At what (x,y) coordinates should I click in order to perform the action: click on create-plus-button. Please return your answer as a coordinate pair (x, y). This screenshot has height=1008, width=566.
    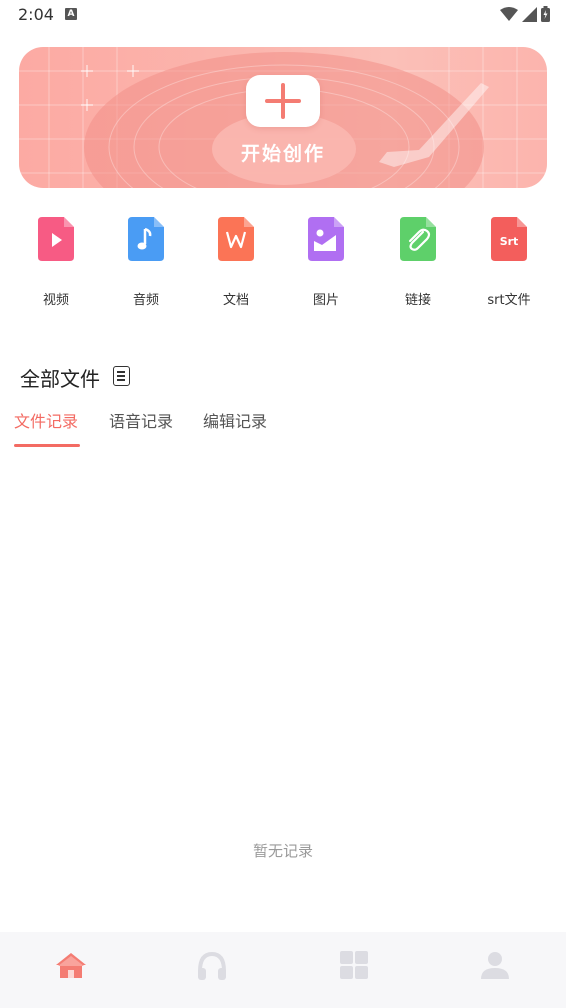
    Looking at the image, I should click on (283, 101).